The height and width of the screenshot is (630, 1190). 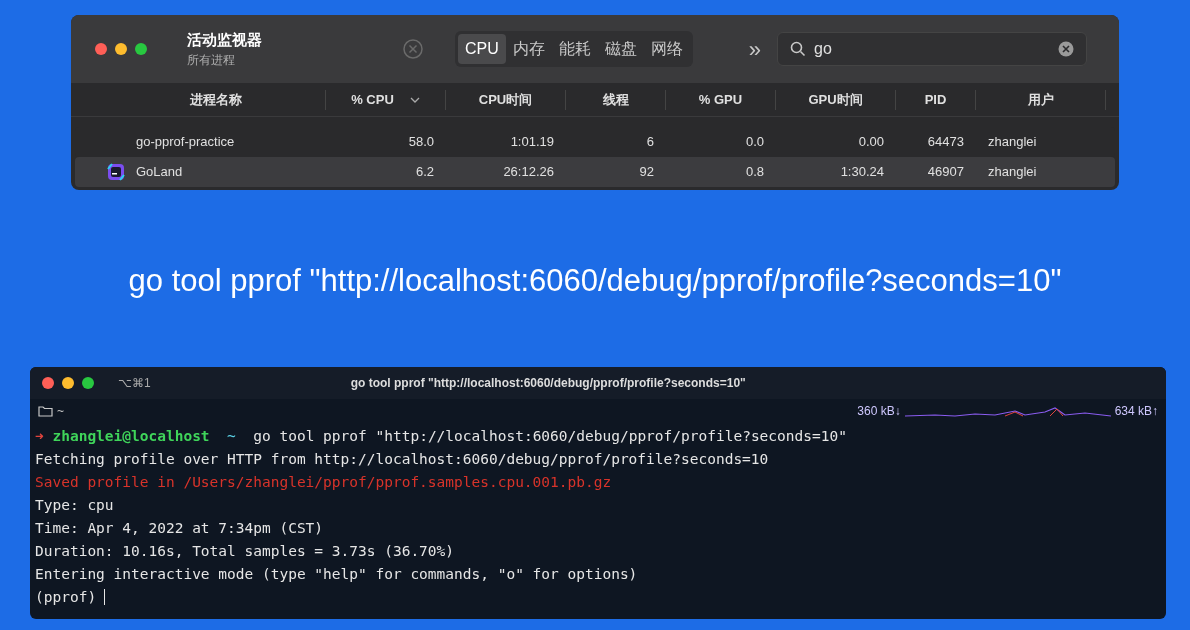 I want to click on column-header: 线程, so click(x=616, y=99).